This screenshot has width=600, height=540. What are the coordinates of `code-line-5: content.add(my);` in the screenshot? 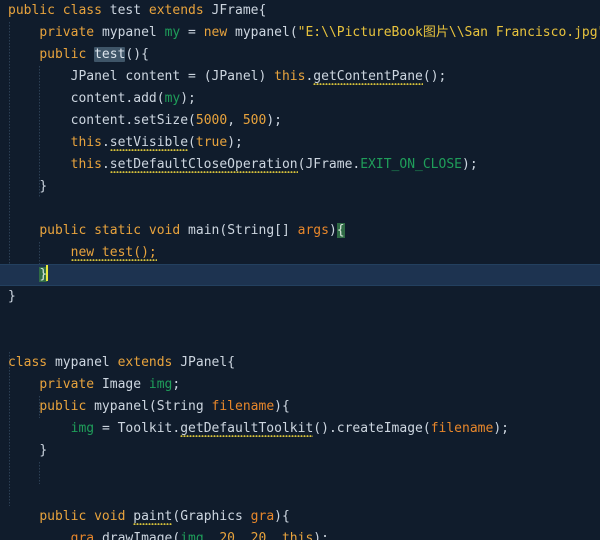 It's located at (300, 99).